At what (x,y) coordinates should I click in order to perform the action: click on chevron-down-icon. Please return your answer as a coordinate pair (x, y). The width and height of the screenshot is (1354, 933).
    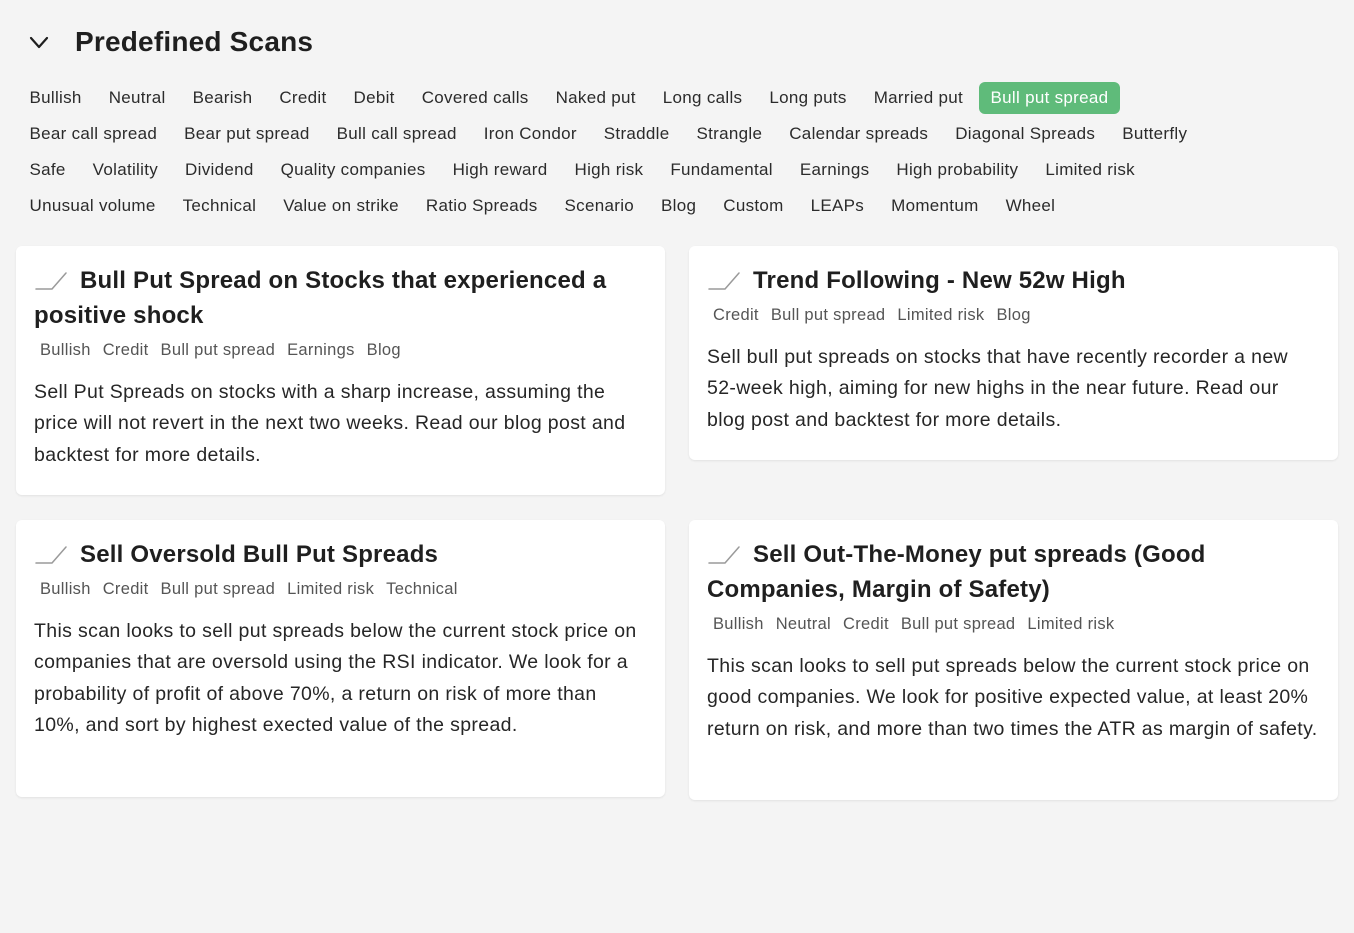
    Looking at the image, I should click on (39, 42).